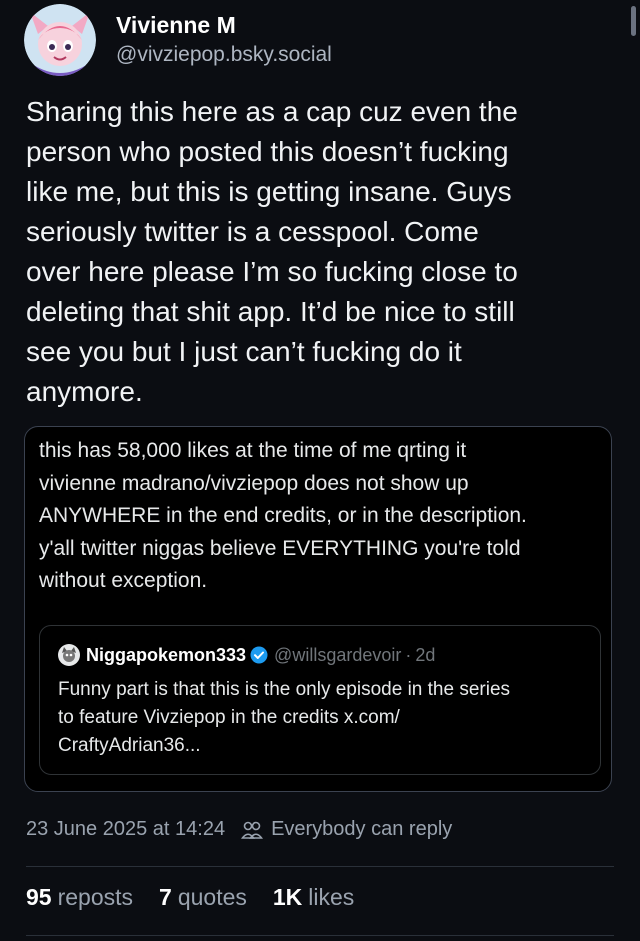 This screenshot has width=640, height=941. I want to click on reposts-label: reposts, so click(95, 897).